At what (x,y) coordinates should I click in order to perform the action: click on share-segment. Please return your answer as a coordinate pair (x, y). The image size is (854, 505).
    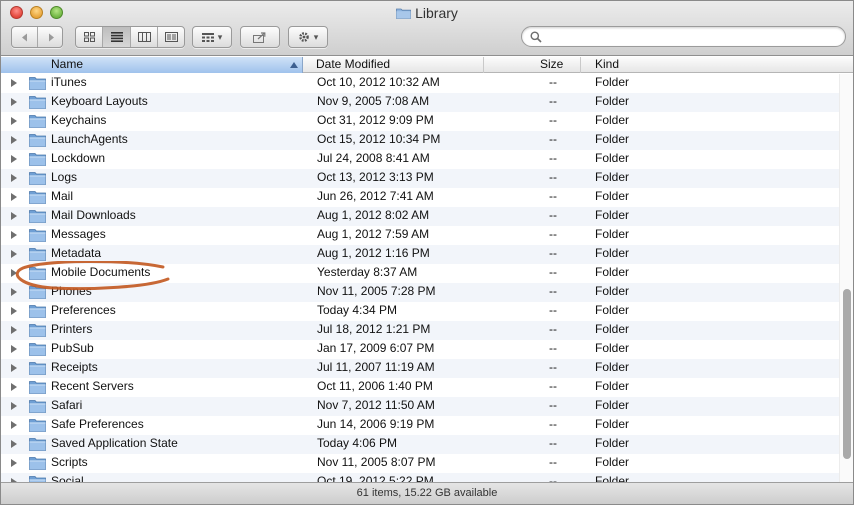
    Looking at the image, I should click on (260, 37).